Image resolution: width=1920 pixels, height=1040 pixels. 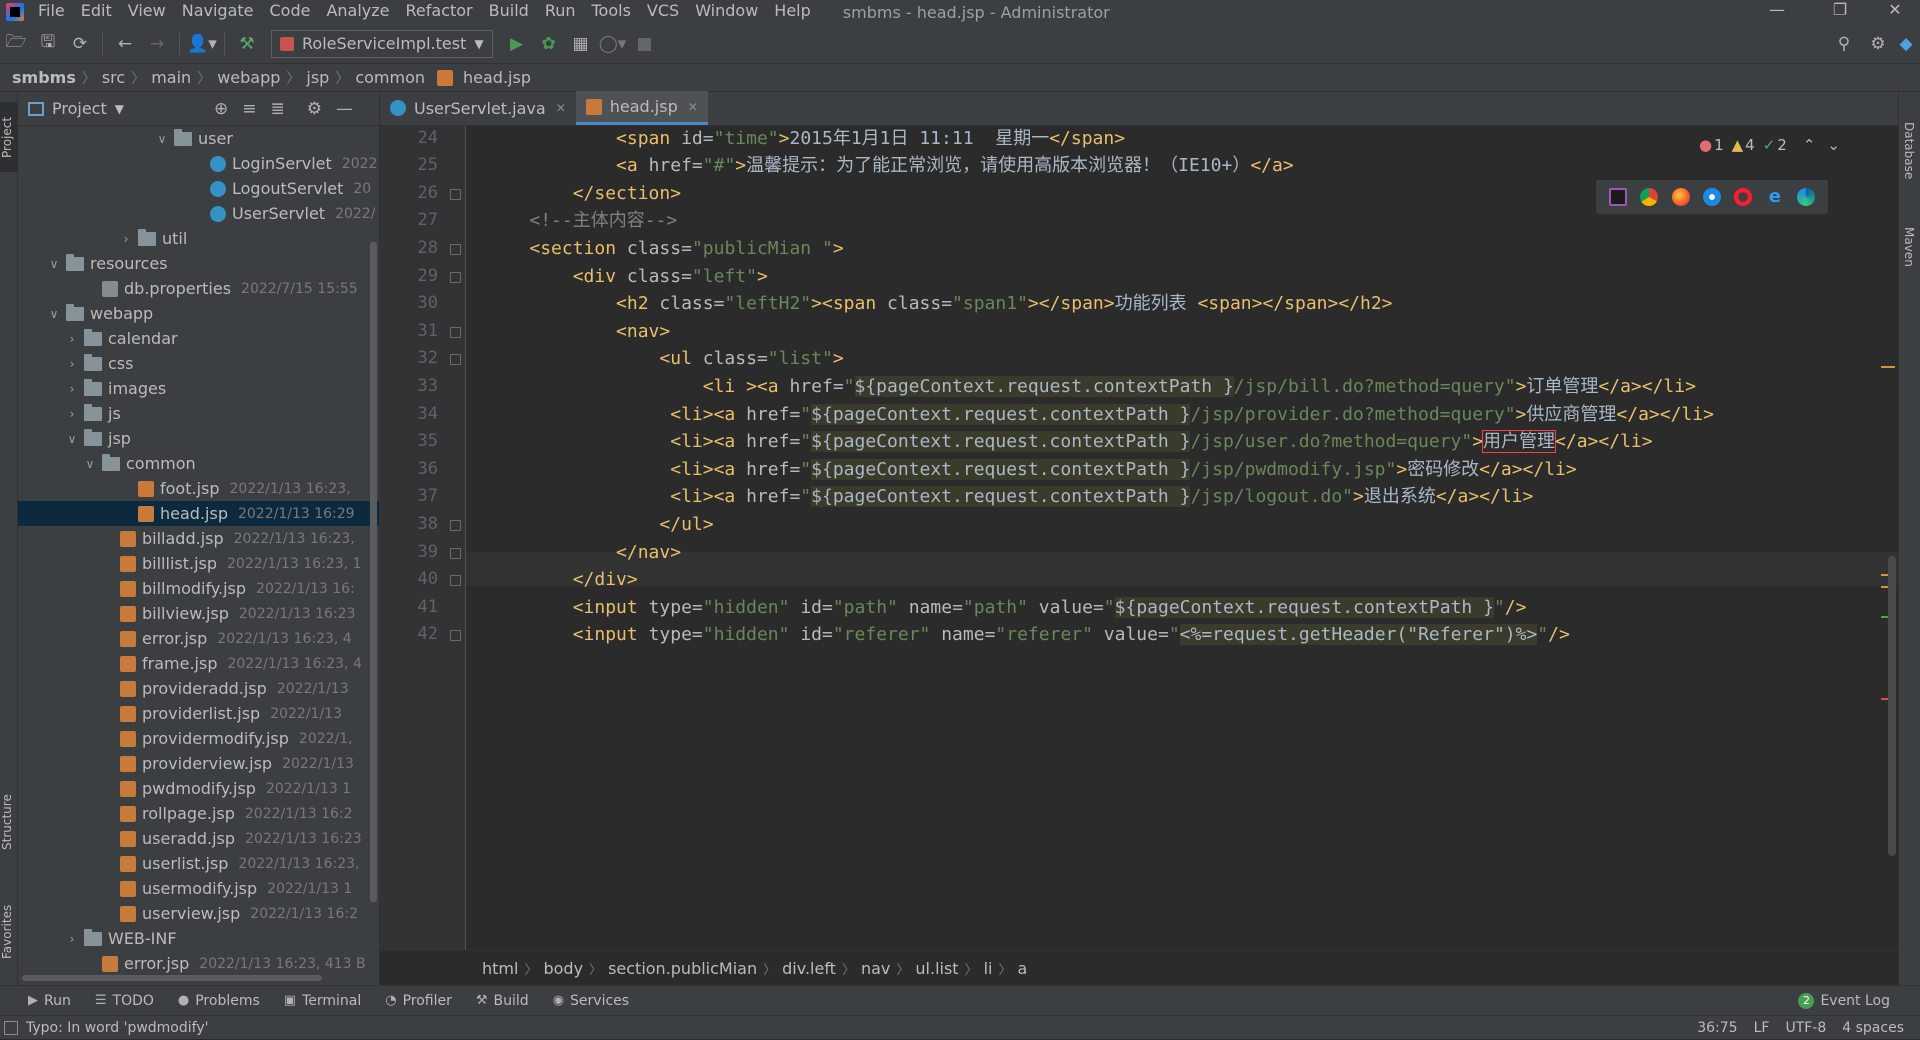 What do you see at coordinates (248, 77) in the screenshot?
I see `breadcrumb-item: webapp` at bounding box center [248, 77].